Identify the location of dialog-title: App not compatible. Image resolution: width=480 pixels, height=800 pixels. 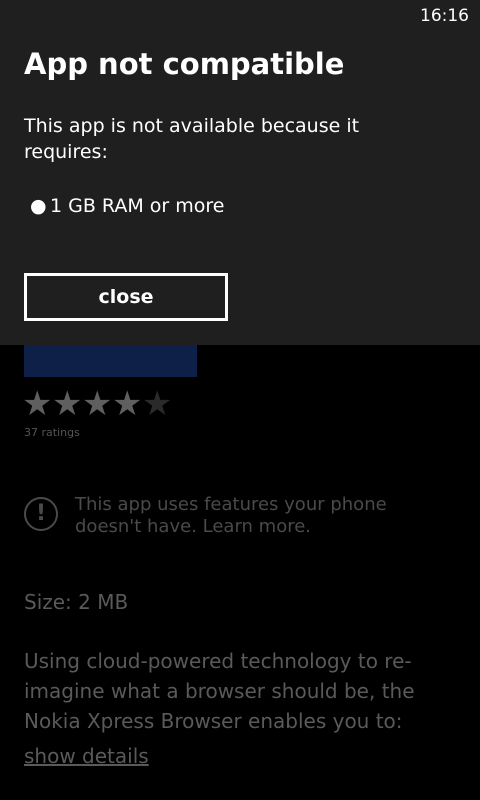
(184, 64).